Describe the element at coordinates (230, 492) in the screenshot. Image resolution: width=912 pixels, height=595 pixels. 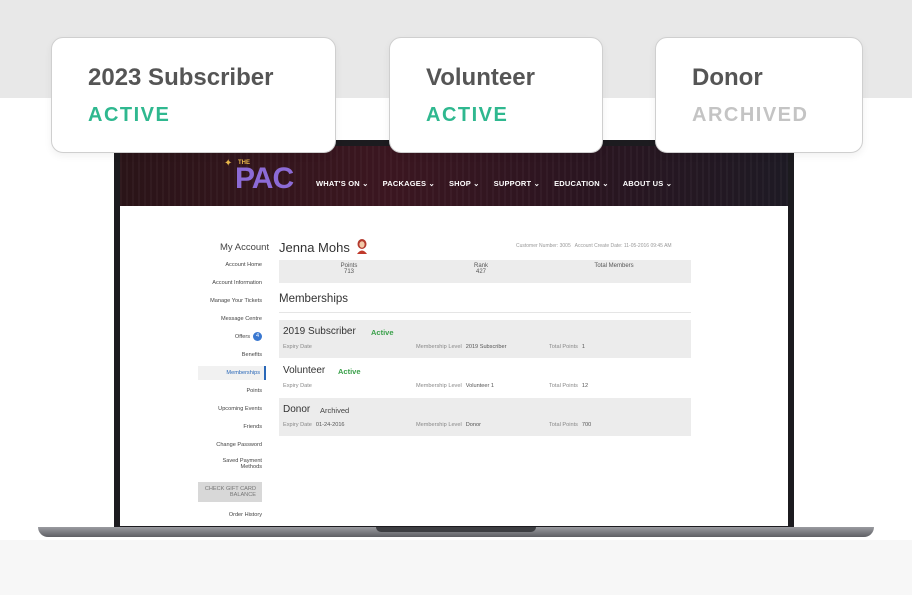
I see `check-gift-card-balance-button: CHECK GIFT CARD BALANCE` at that location.